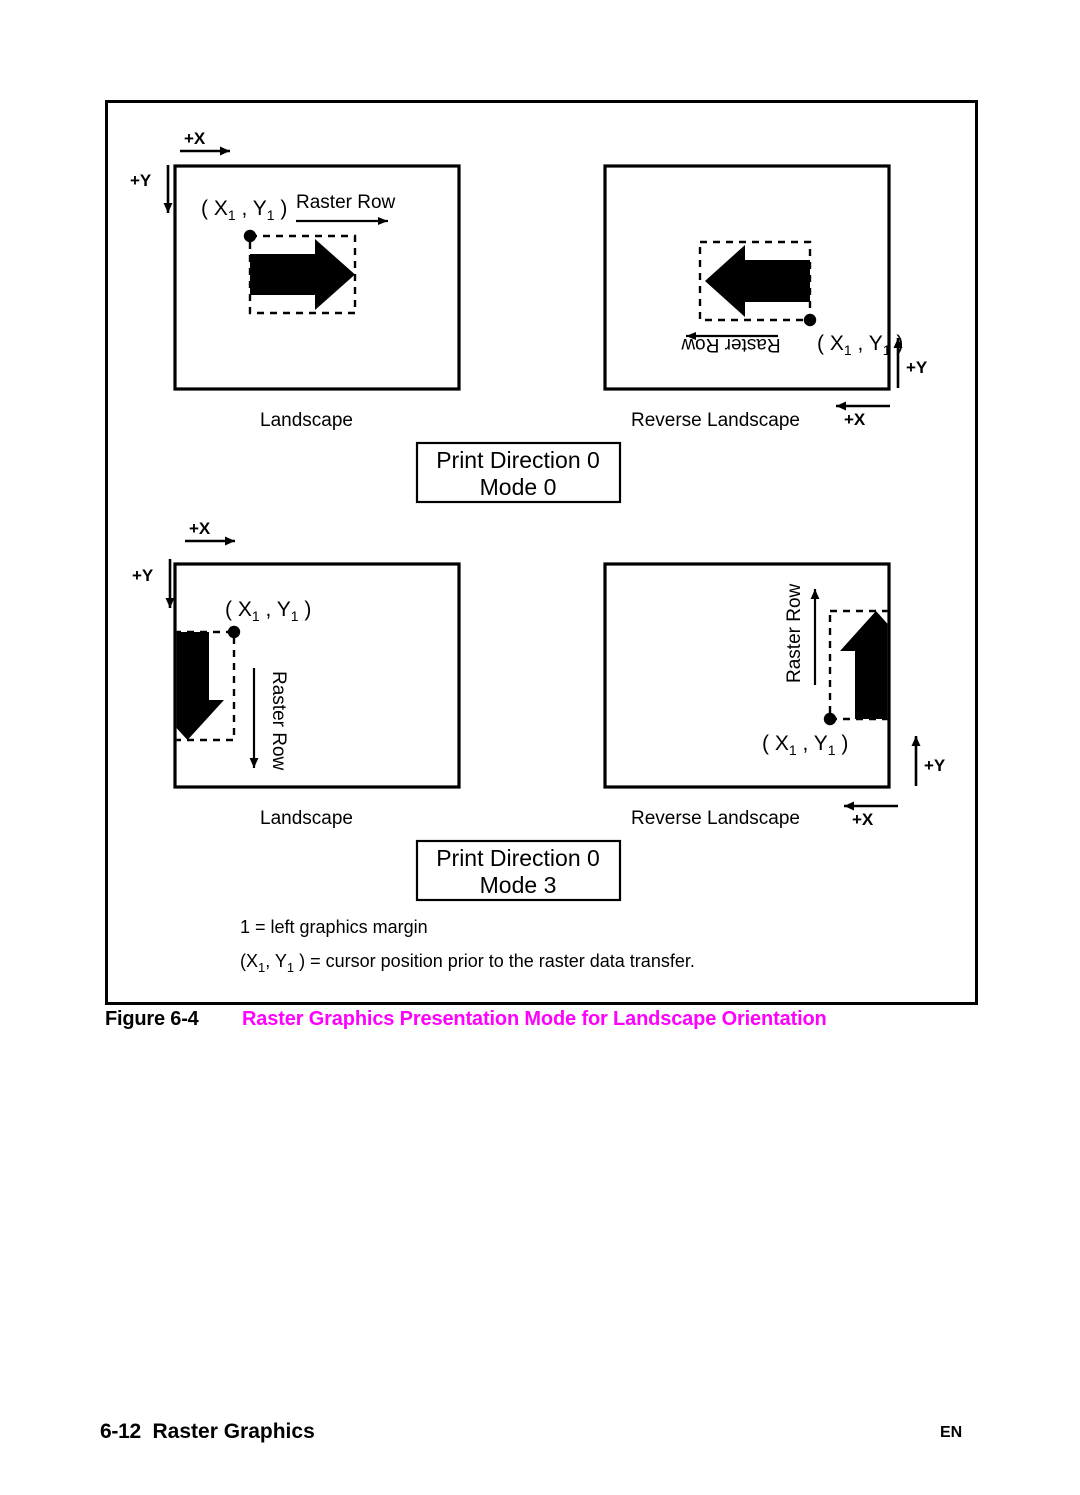 The height and width of the screenshot is (1495, 1080). I want to click on coordinate-label-bottom-left: ( X1 , Y1 ), so click(268, 611).